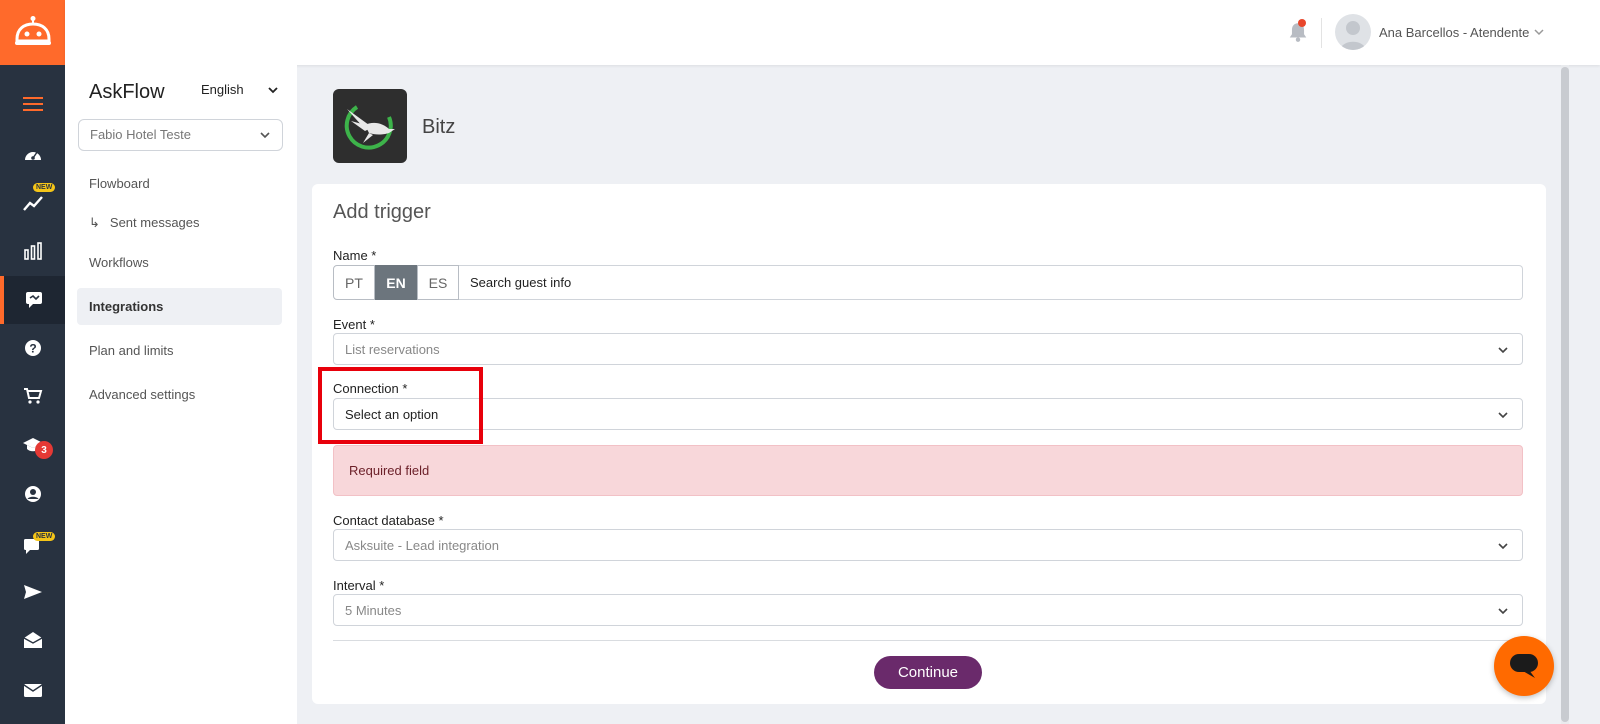 This screenshot has height=724, width=1600. I want to click on form-divider, so click(928, 640).